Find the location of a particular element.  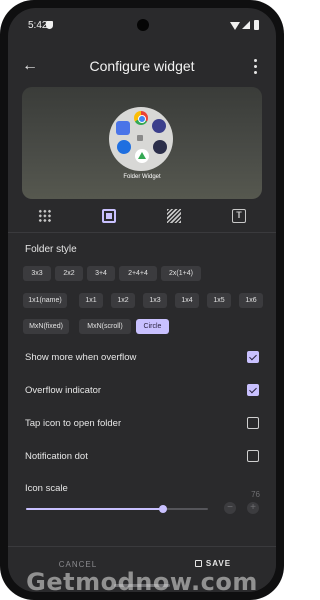

checkbox-tap-icon-open-folder is located at coordinates (253, 423).